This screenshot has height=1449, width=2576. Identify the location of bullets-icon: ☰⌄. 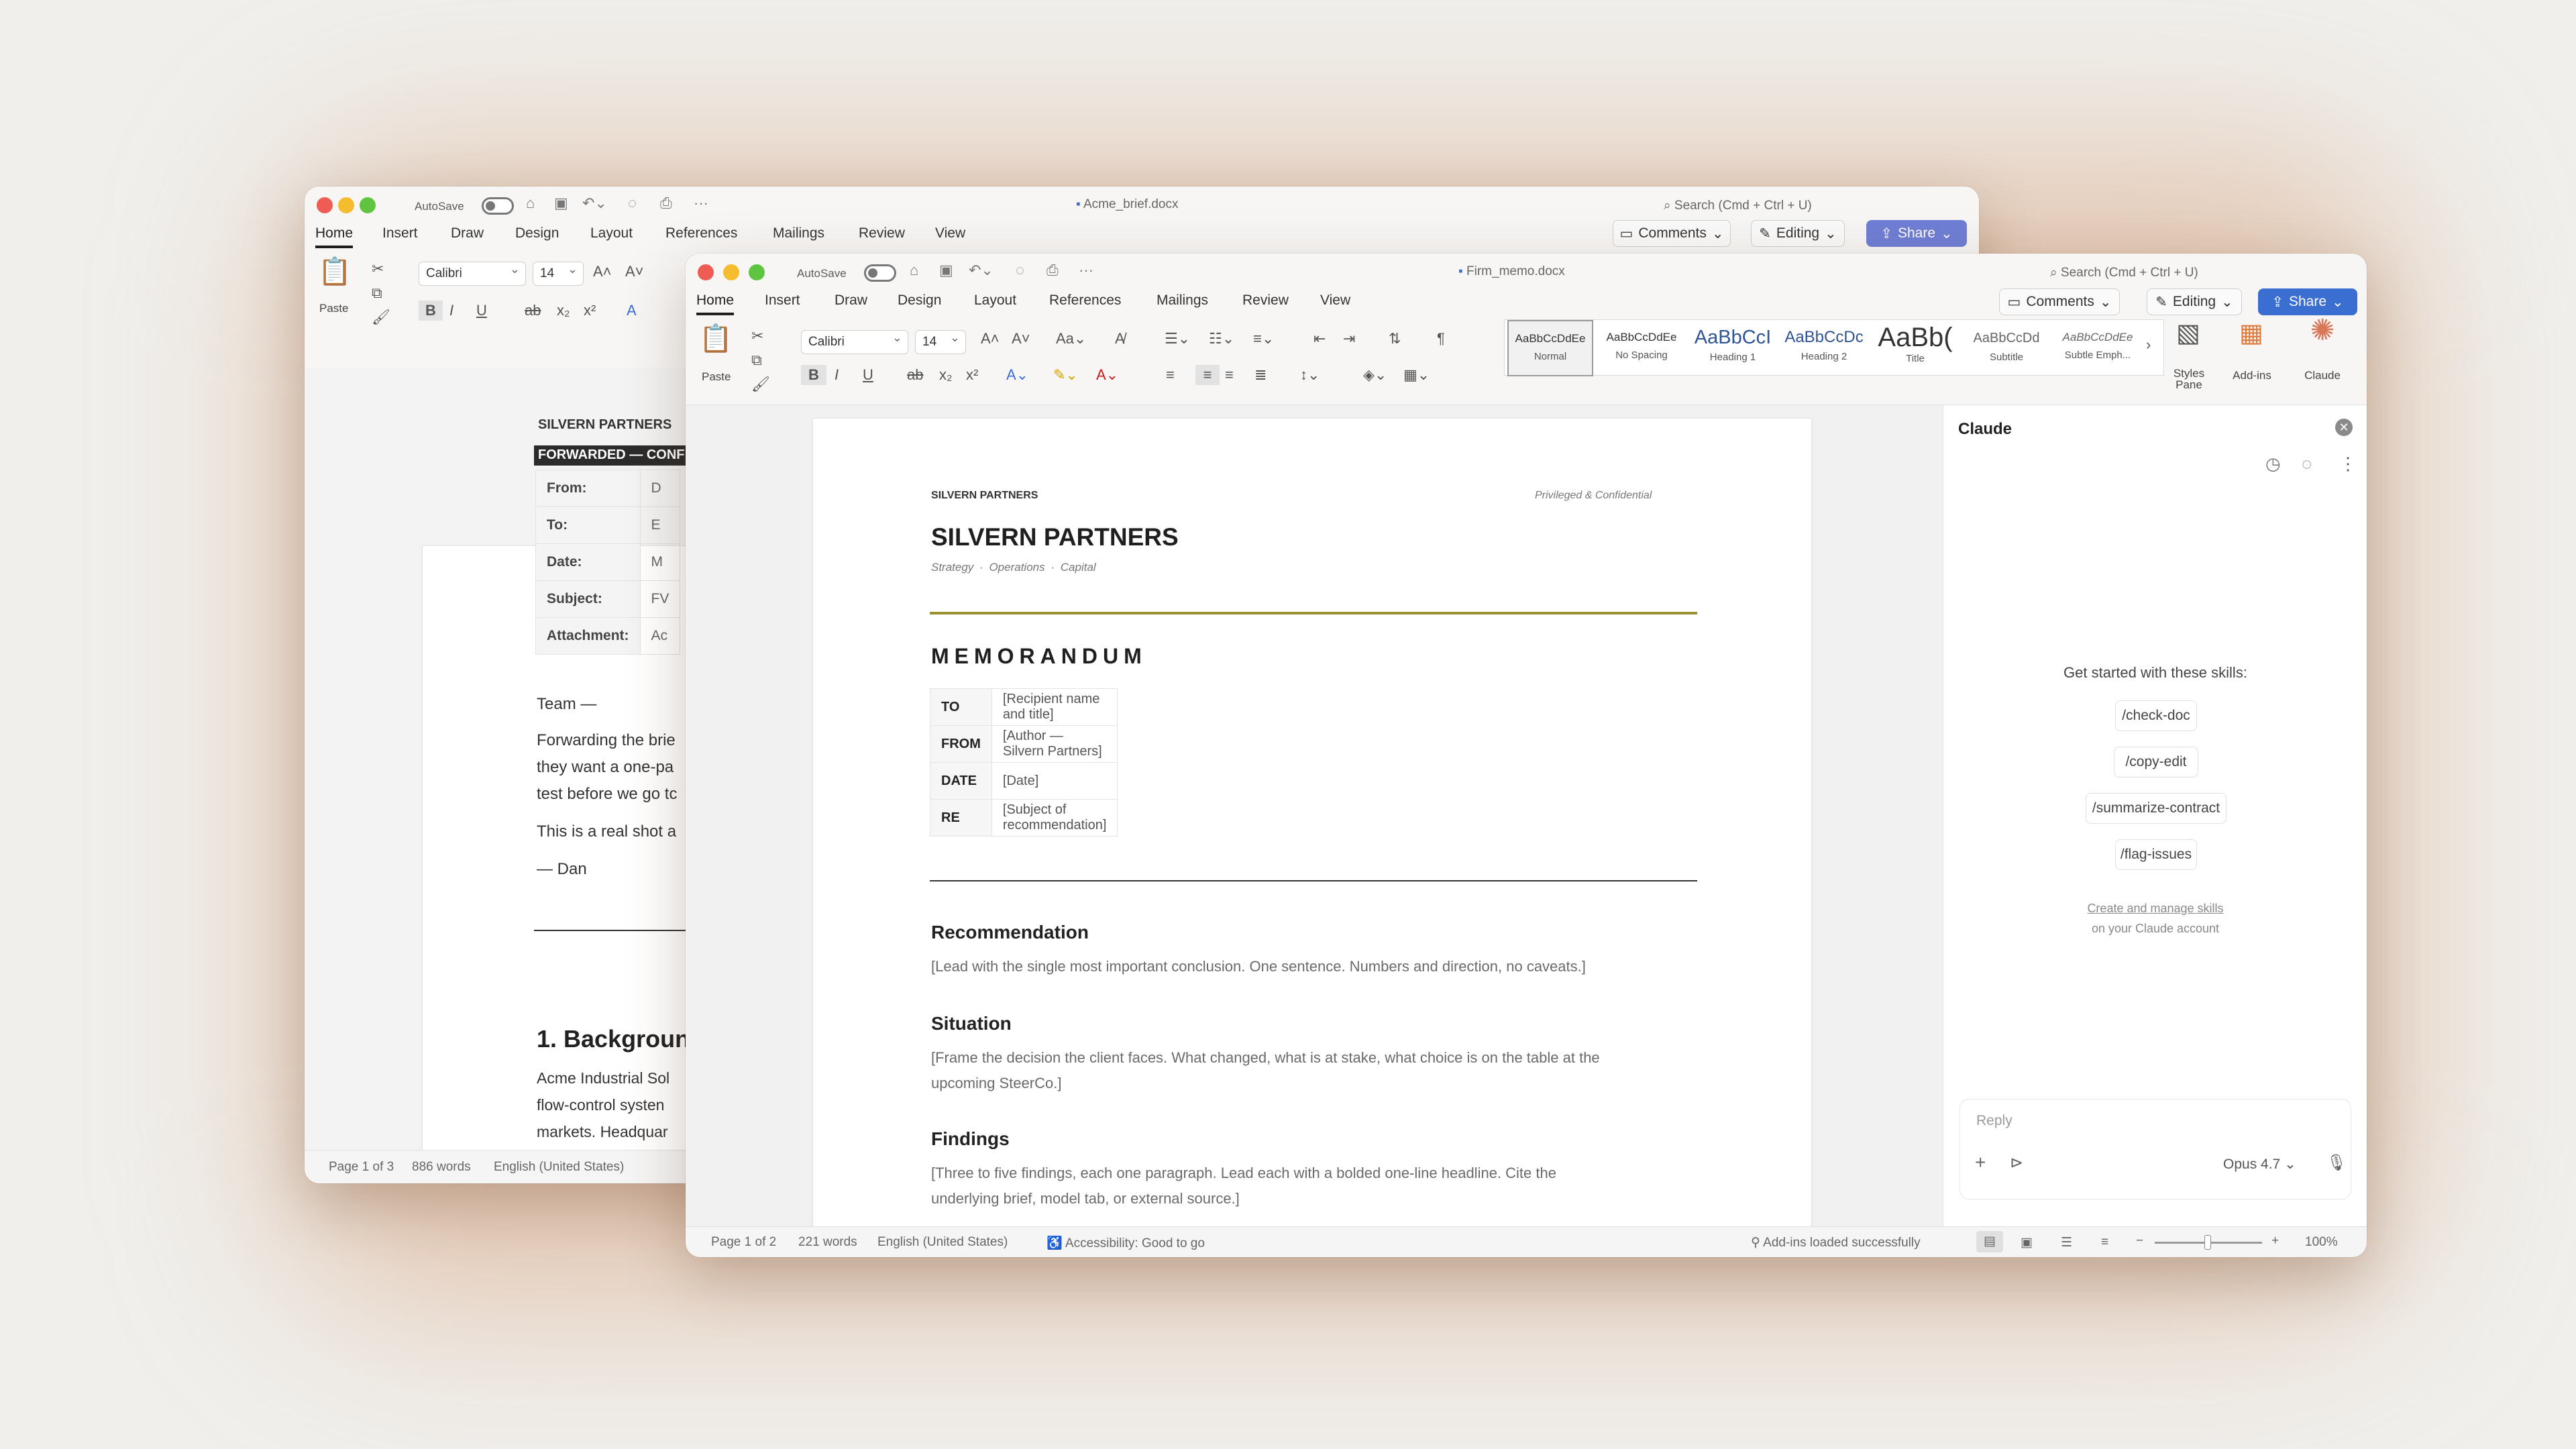
(1177, 339).